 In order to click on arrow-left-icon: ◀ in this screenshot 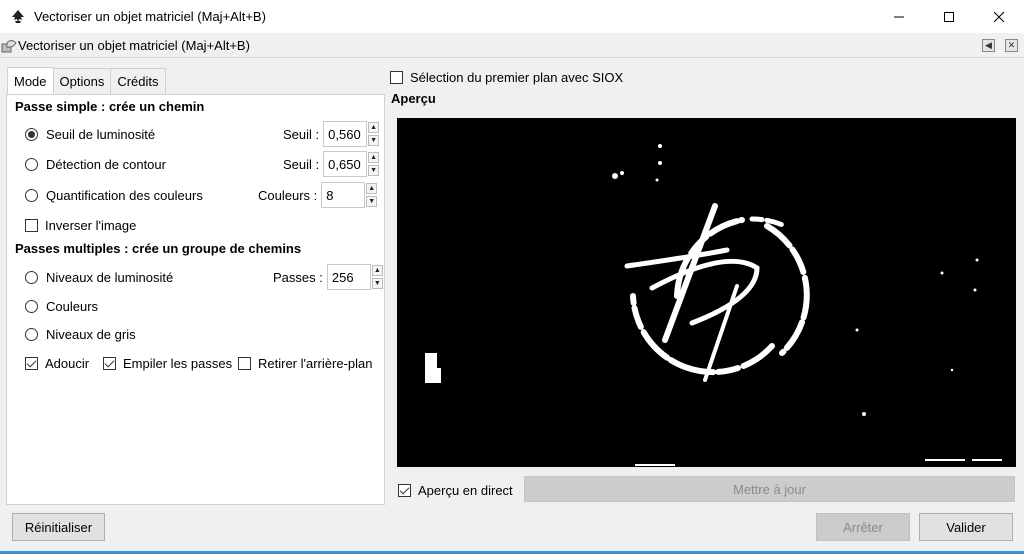, I will do `click(988, 45)`.